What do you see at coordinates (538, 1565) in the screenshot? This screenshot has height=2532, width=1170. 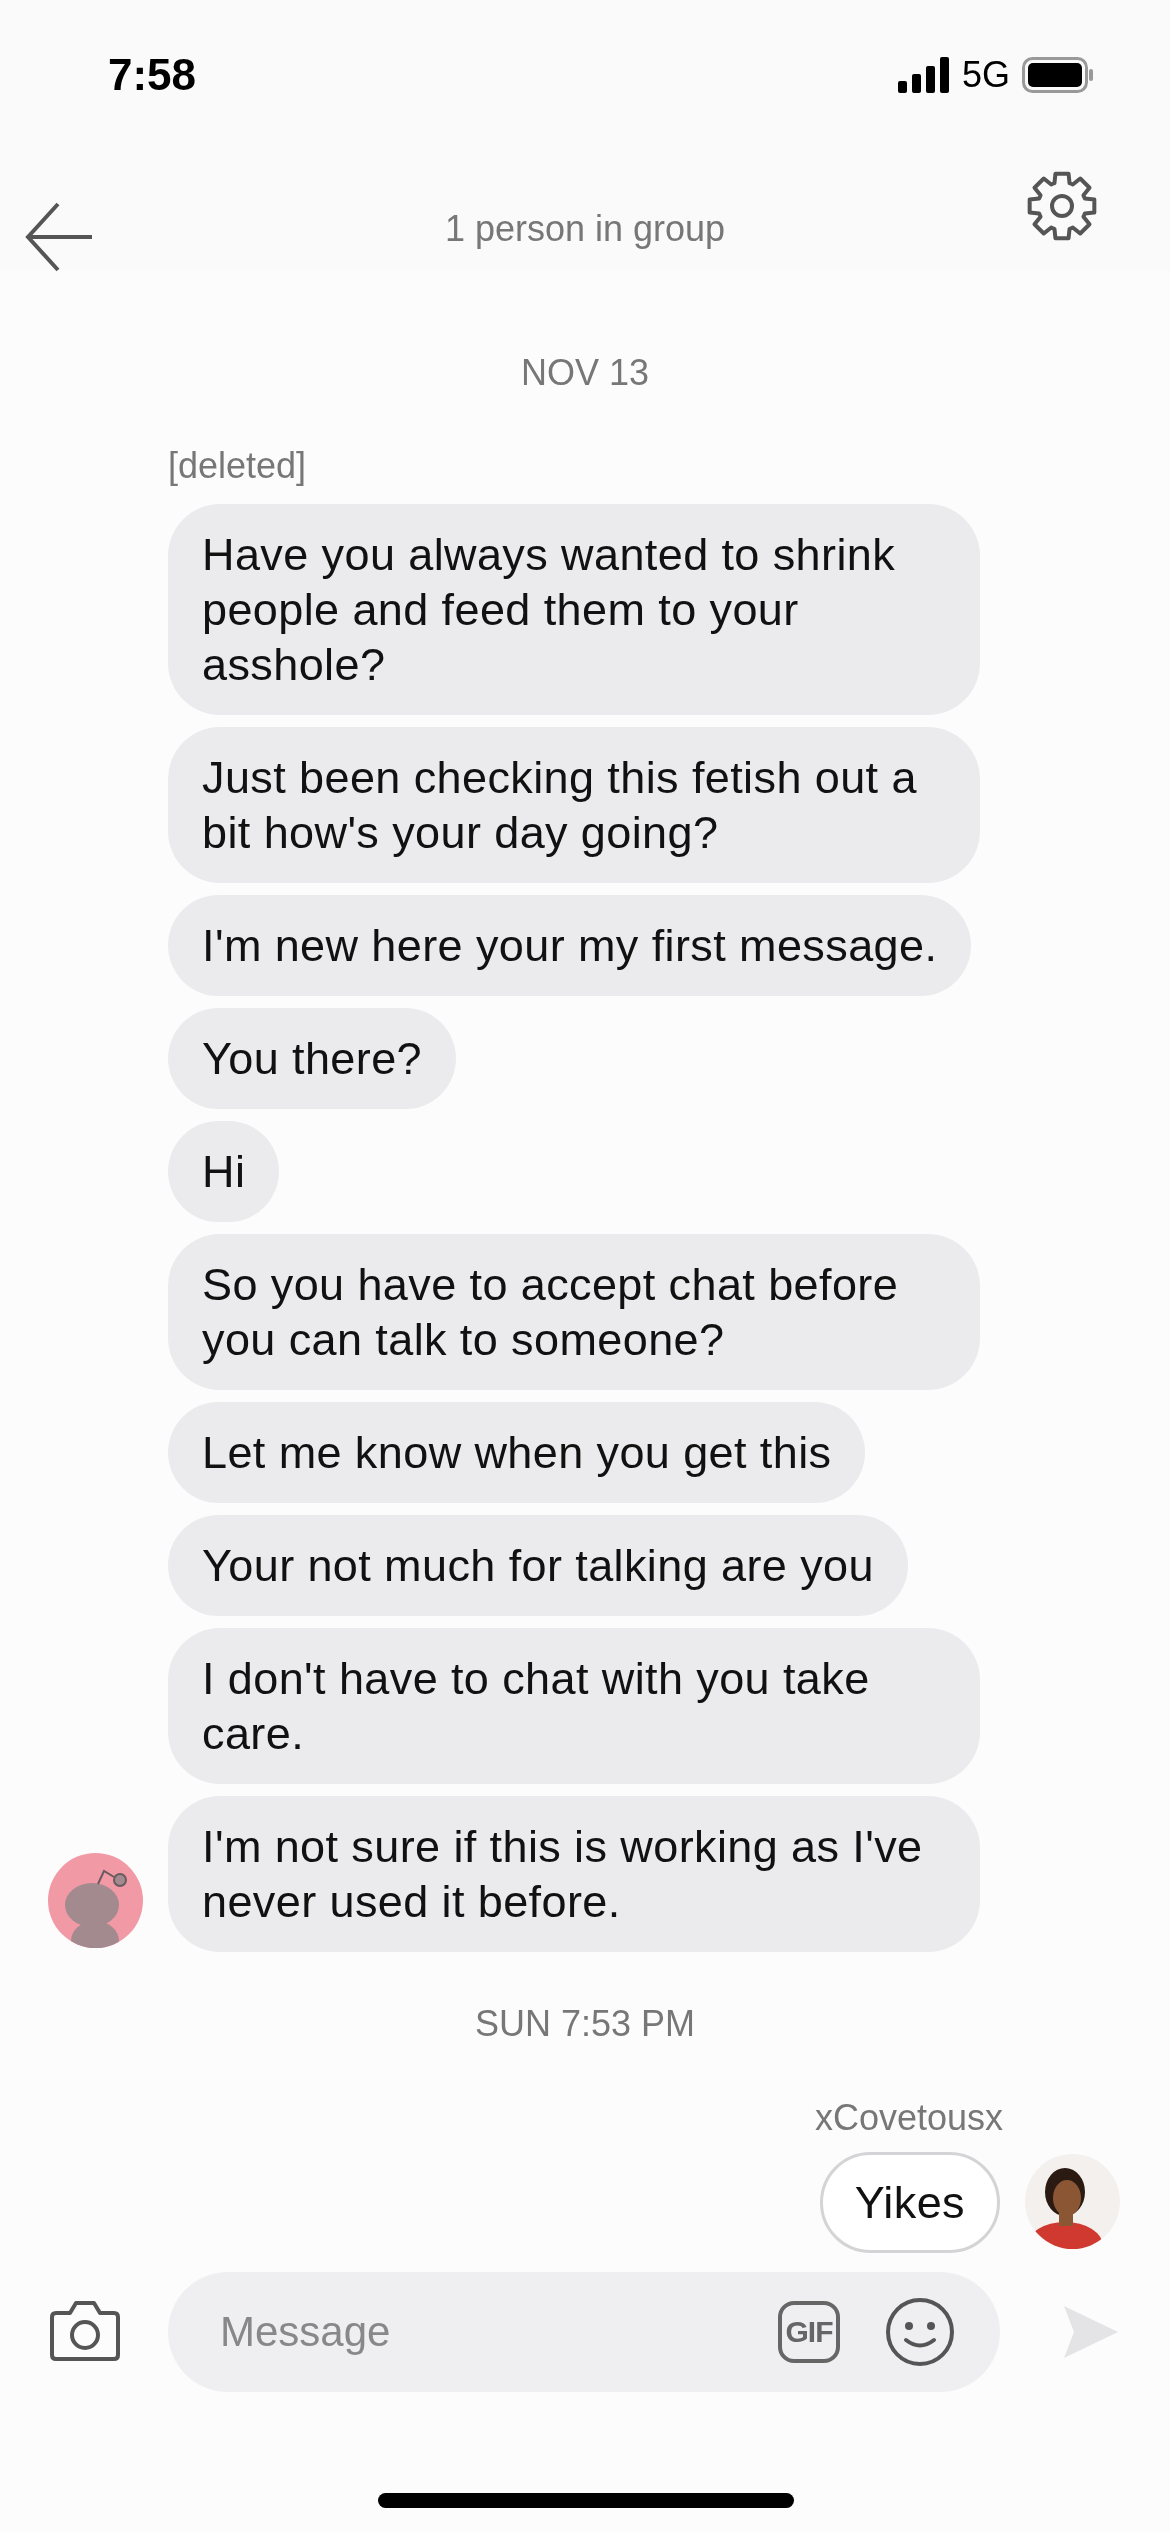 I see `message-bubble: Your not much for talking are you` at bounding box center [538, 1565].